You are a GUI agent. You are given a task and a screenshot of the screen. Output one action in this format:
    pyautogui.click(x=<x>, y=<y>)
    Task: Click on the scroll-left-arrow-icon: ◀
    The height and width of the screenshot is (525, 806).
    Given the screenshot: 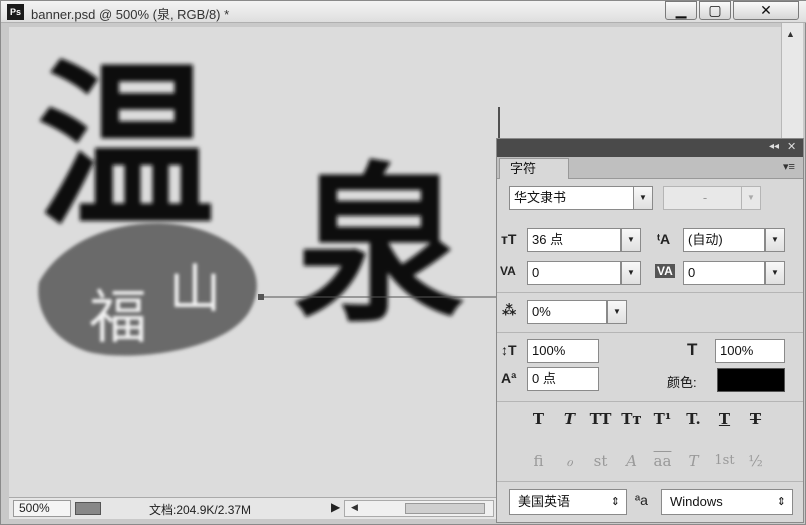 What is the action you would take?
    pyautogui.click(x=354, y=507)
    